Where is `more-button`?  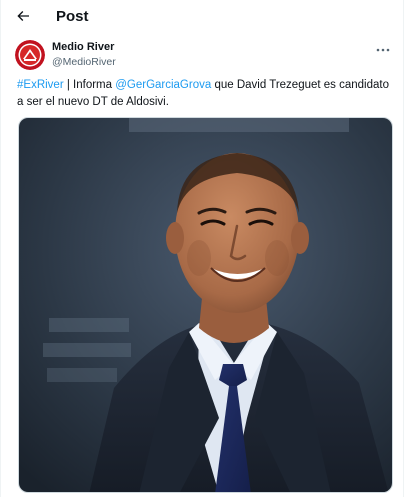 more-button is located at coordinates (383, 48).